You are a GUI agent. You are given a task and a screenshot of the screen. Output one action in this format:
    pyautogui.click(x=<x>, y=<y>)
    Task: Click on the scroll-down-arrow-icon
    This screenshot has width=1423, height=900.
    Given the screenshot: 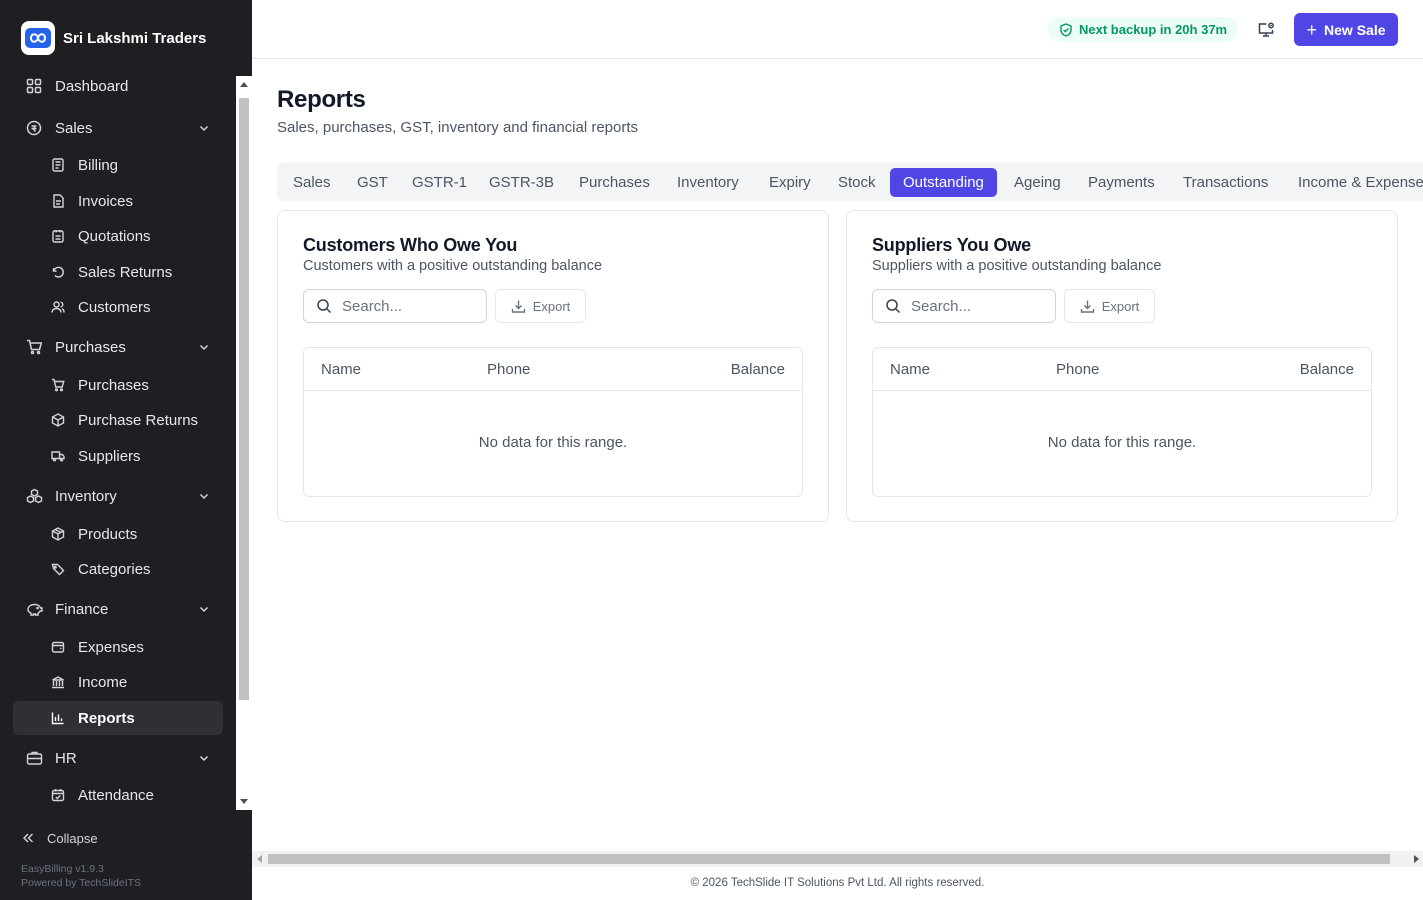 What is the action you would take?
    pyautogui.click(x=244, y=801)
    